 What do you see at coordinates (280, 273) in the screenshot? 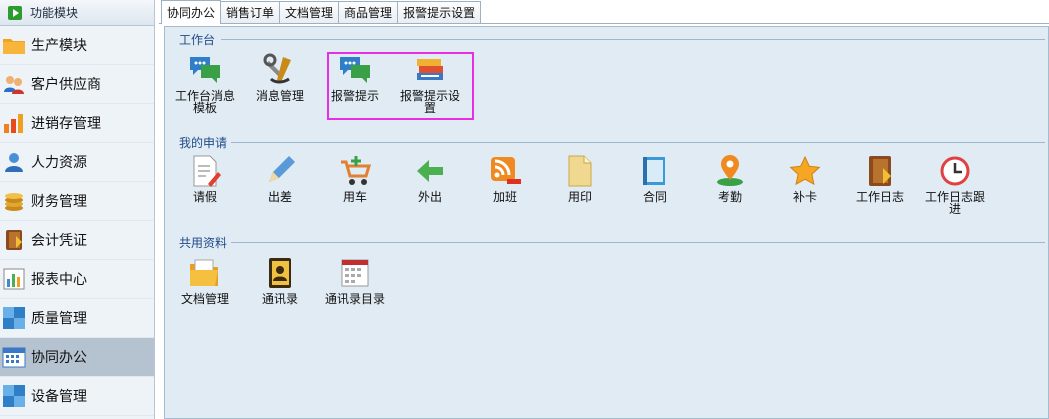
I see `contacts-book-icon` at bounding box center [280, 273].